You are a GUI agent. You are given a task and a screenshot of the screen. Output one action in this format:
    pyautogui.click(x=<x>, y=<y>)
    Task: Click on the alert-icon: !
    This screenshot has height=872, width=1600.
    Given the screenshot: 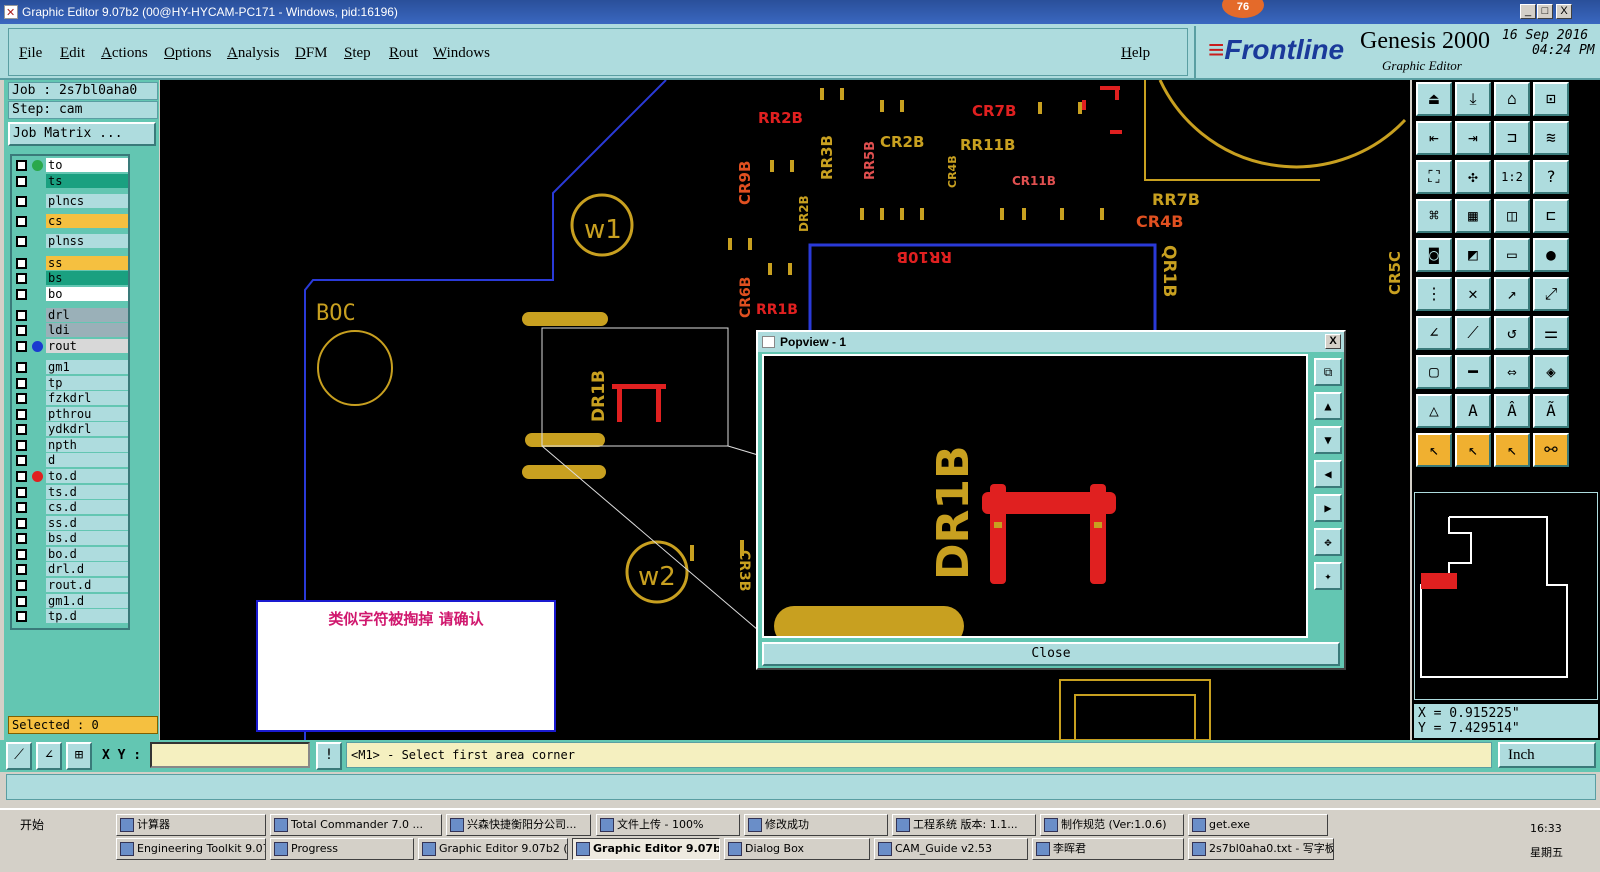 What is the action you would take?
    pyautogui.click(x=329, y=756)
    